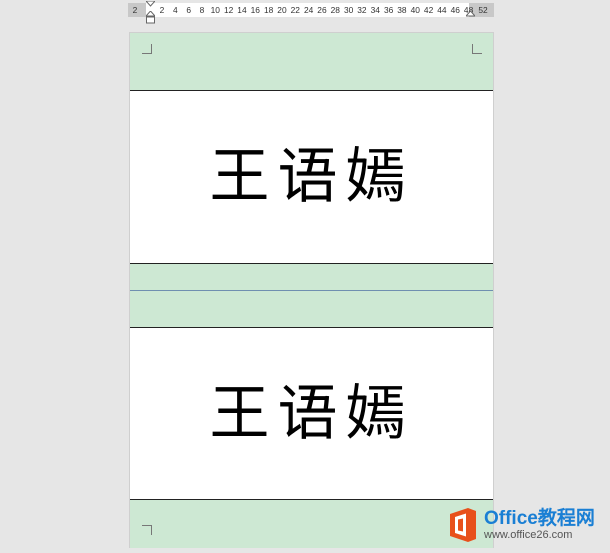 The image size is (610, 553). Describe the element at coordinates (442, 10) in the screenshot. I see `ruler-tick-label: 44` at that location.